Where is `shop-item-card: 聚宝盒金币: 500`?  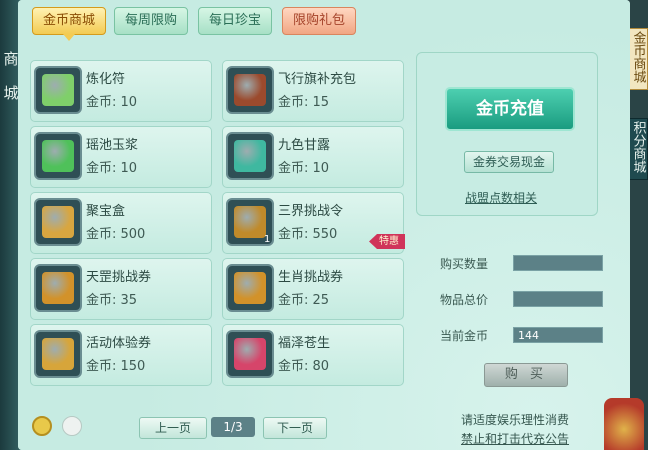 shop-item-card: 聚宝盒金币: 500 is located at coordinates (121, 223).